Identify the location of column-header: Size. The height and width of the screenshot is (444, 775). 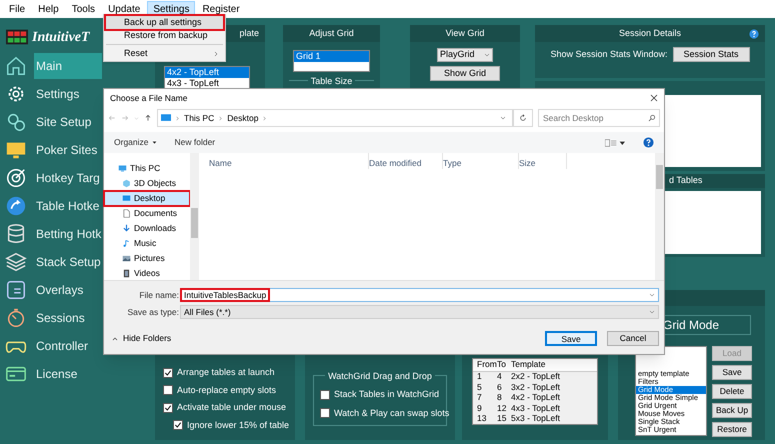
(543, 161).